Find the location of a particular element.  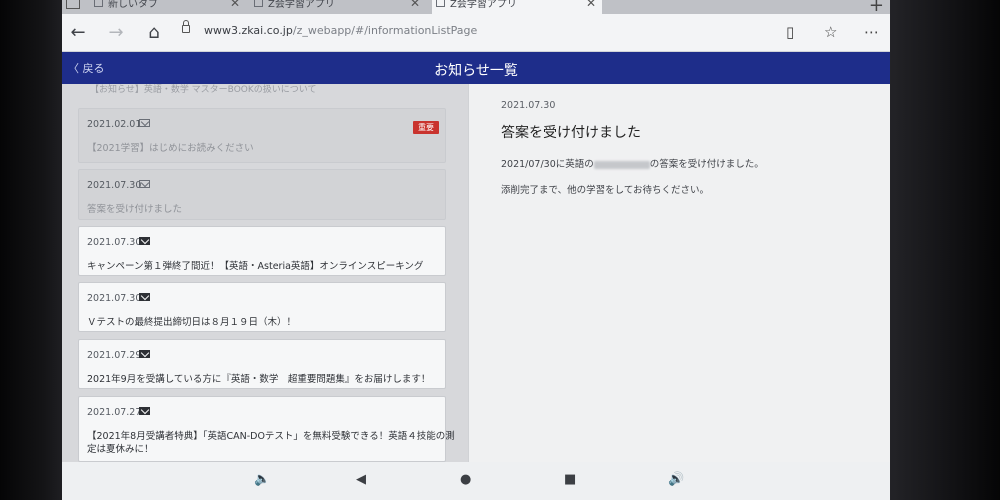

home-icon: ⌂ is located at coordinates (154, 32).